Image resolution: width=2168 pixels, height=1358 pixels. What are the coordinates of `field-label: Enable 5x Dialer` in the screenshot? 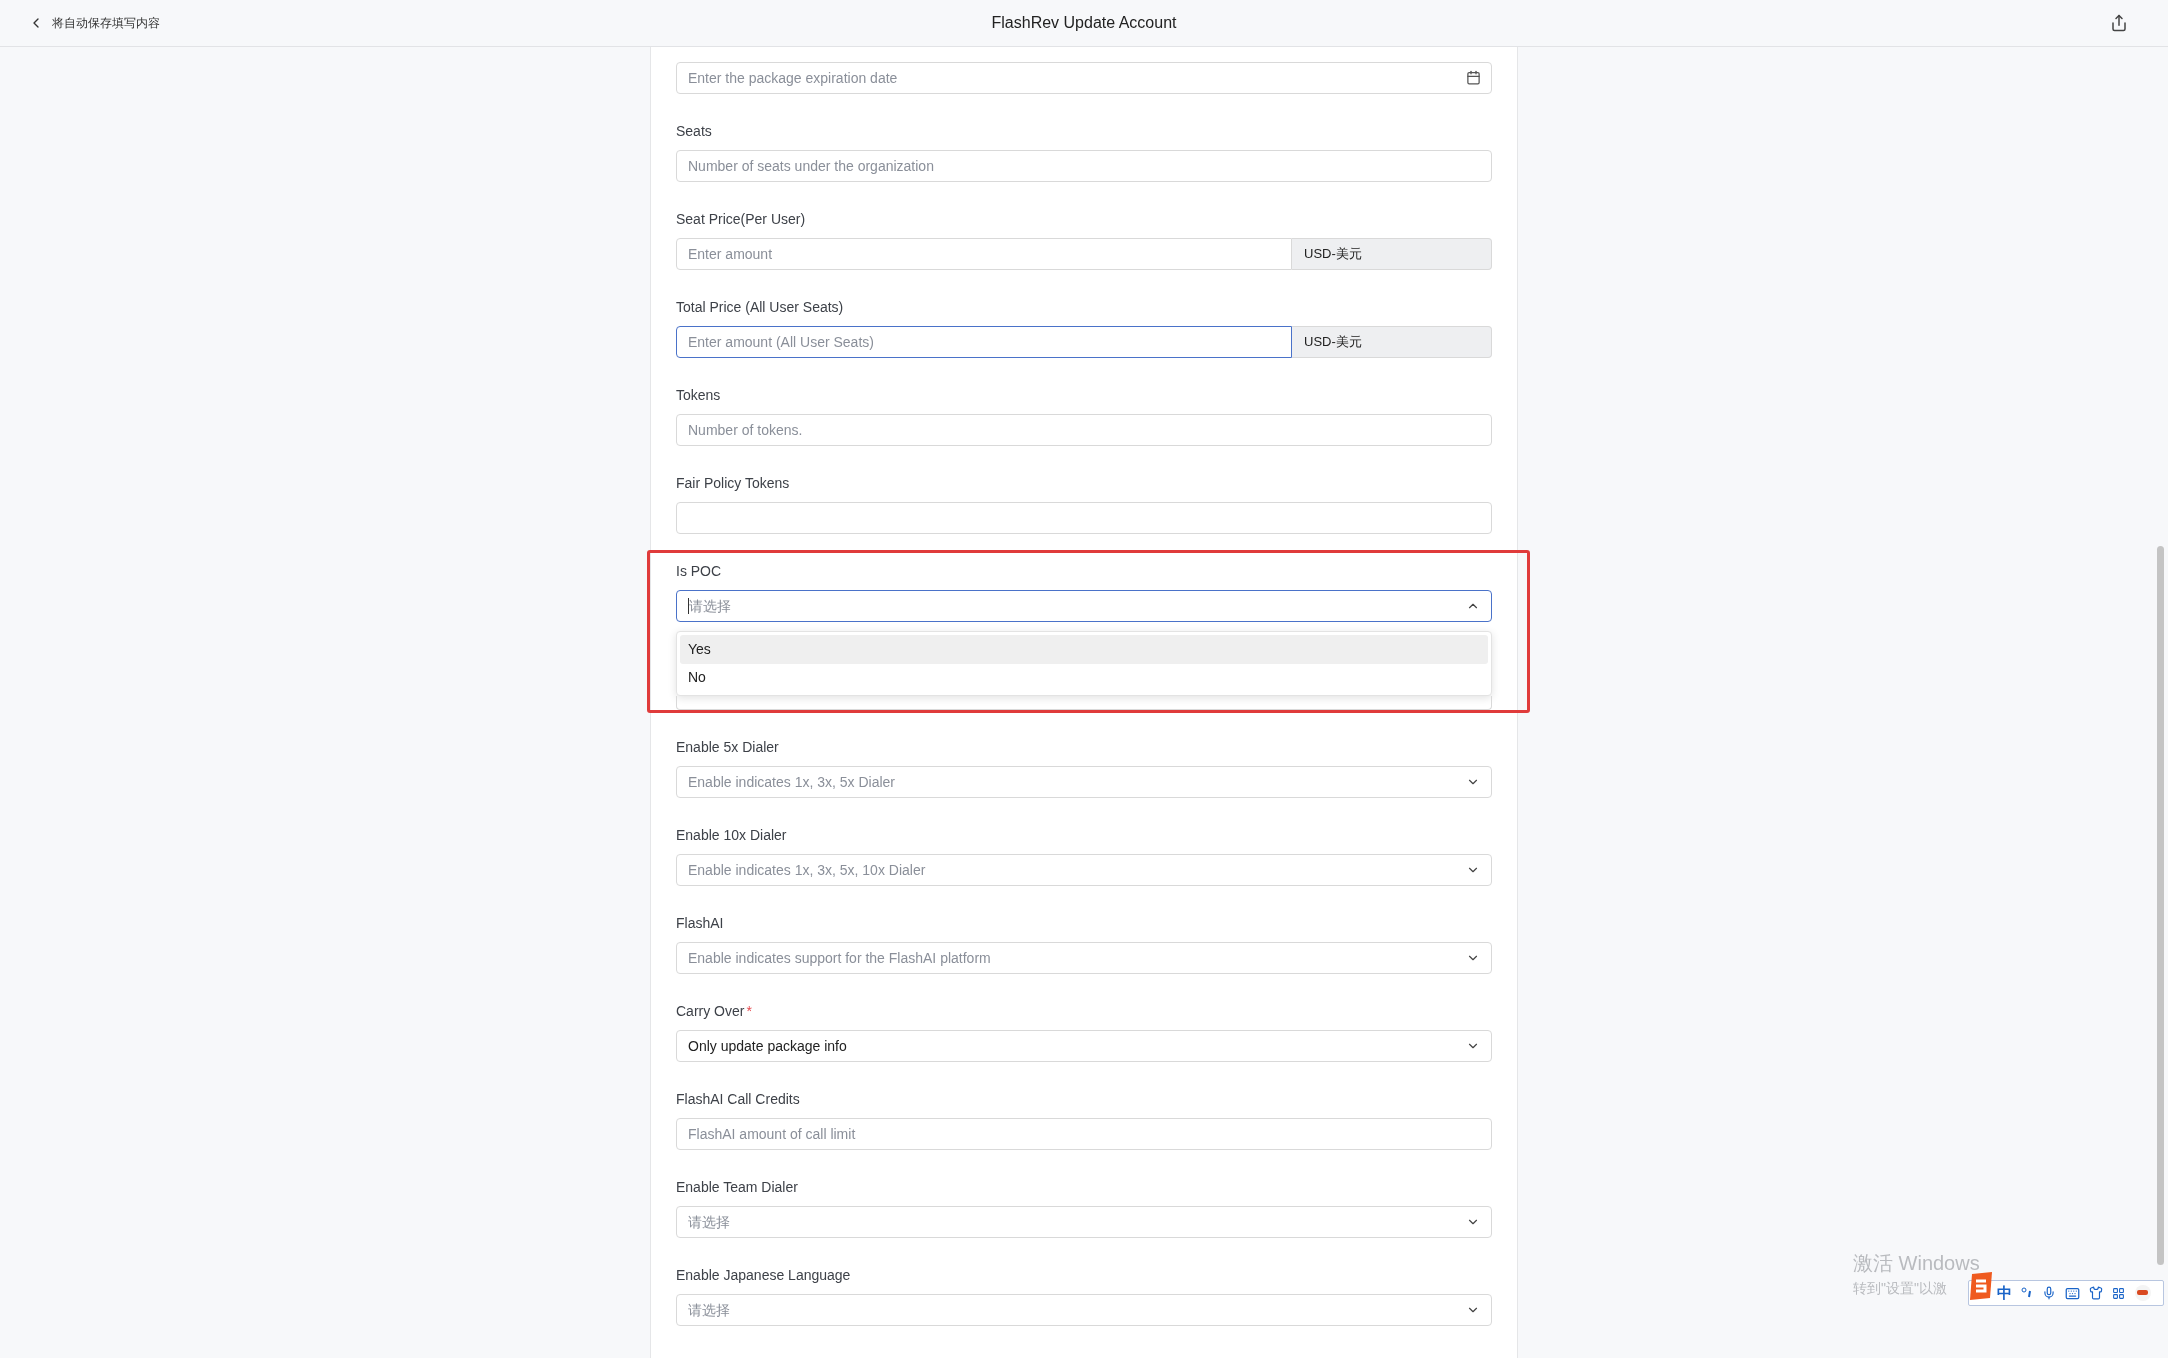 It's located at (727, 747).